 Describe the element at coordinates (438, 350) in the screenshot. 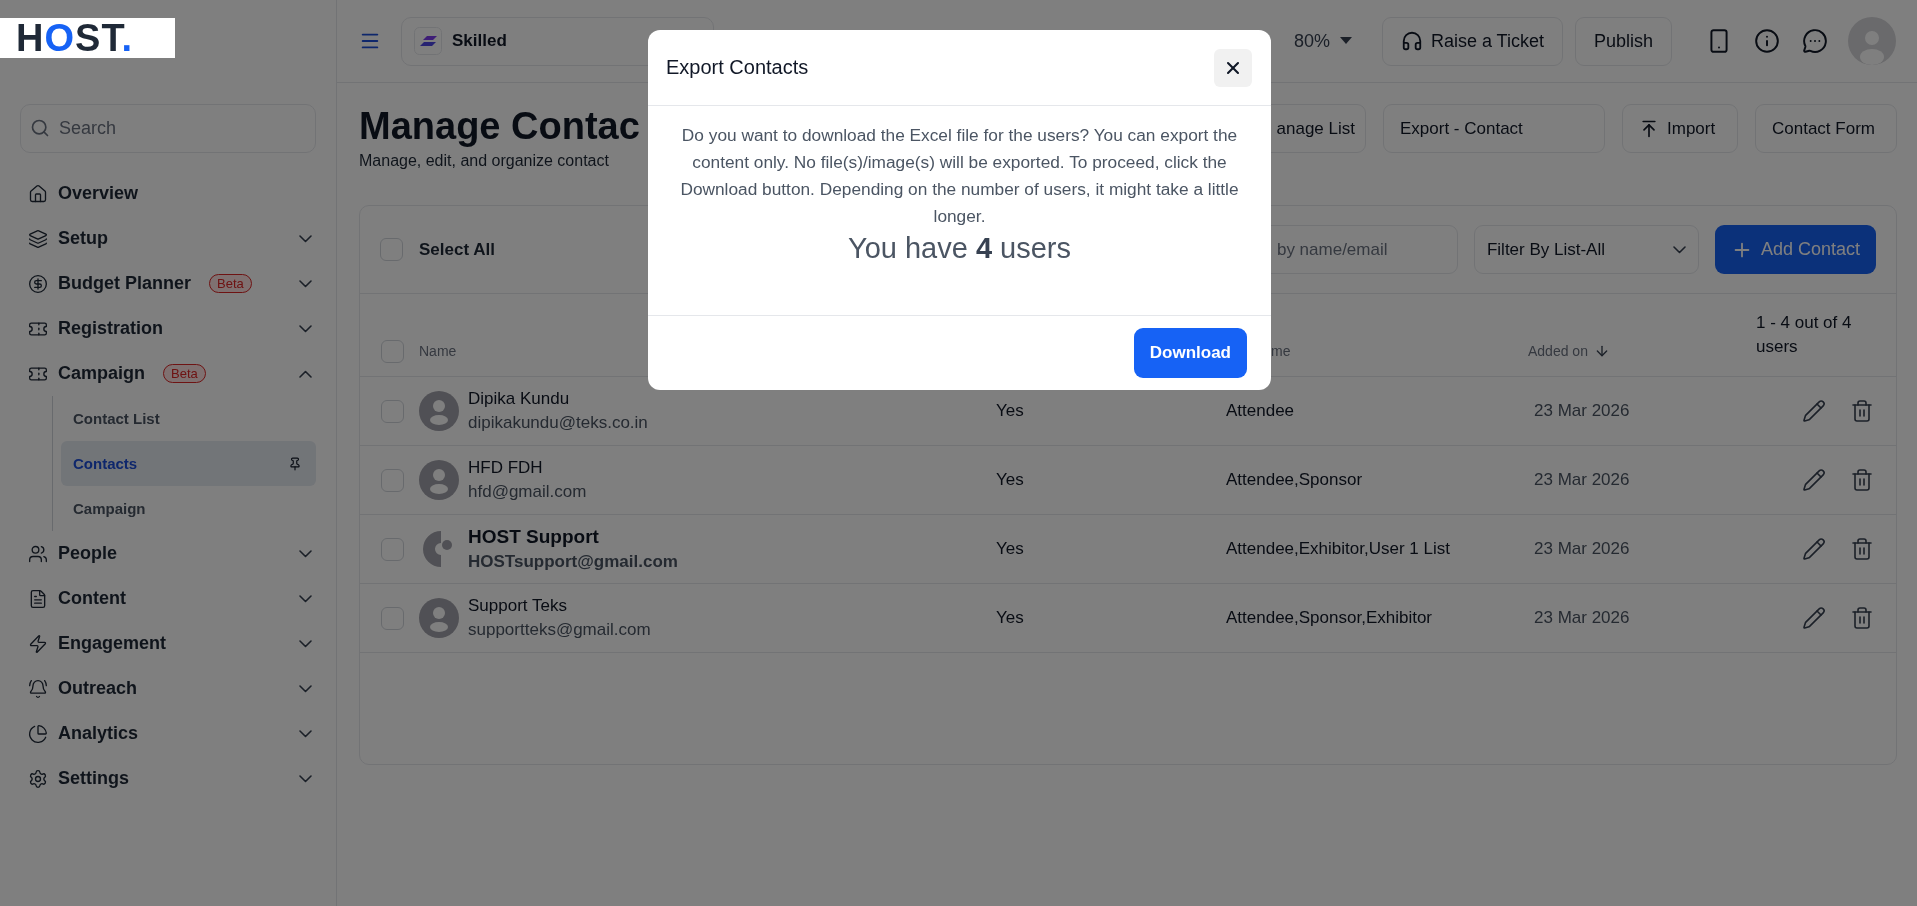

I see `column-header: Name` at that location.